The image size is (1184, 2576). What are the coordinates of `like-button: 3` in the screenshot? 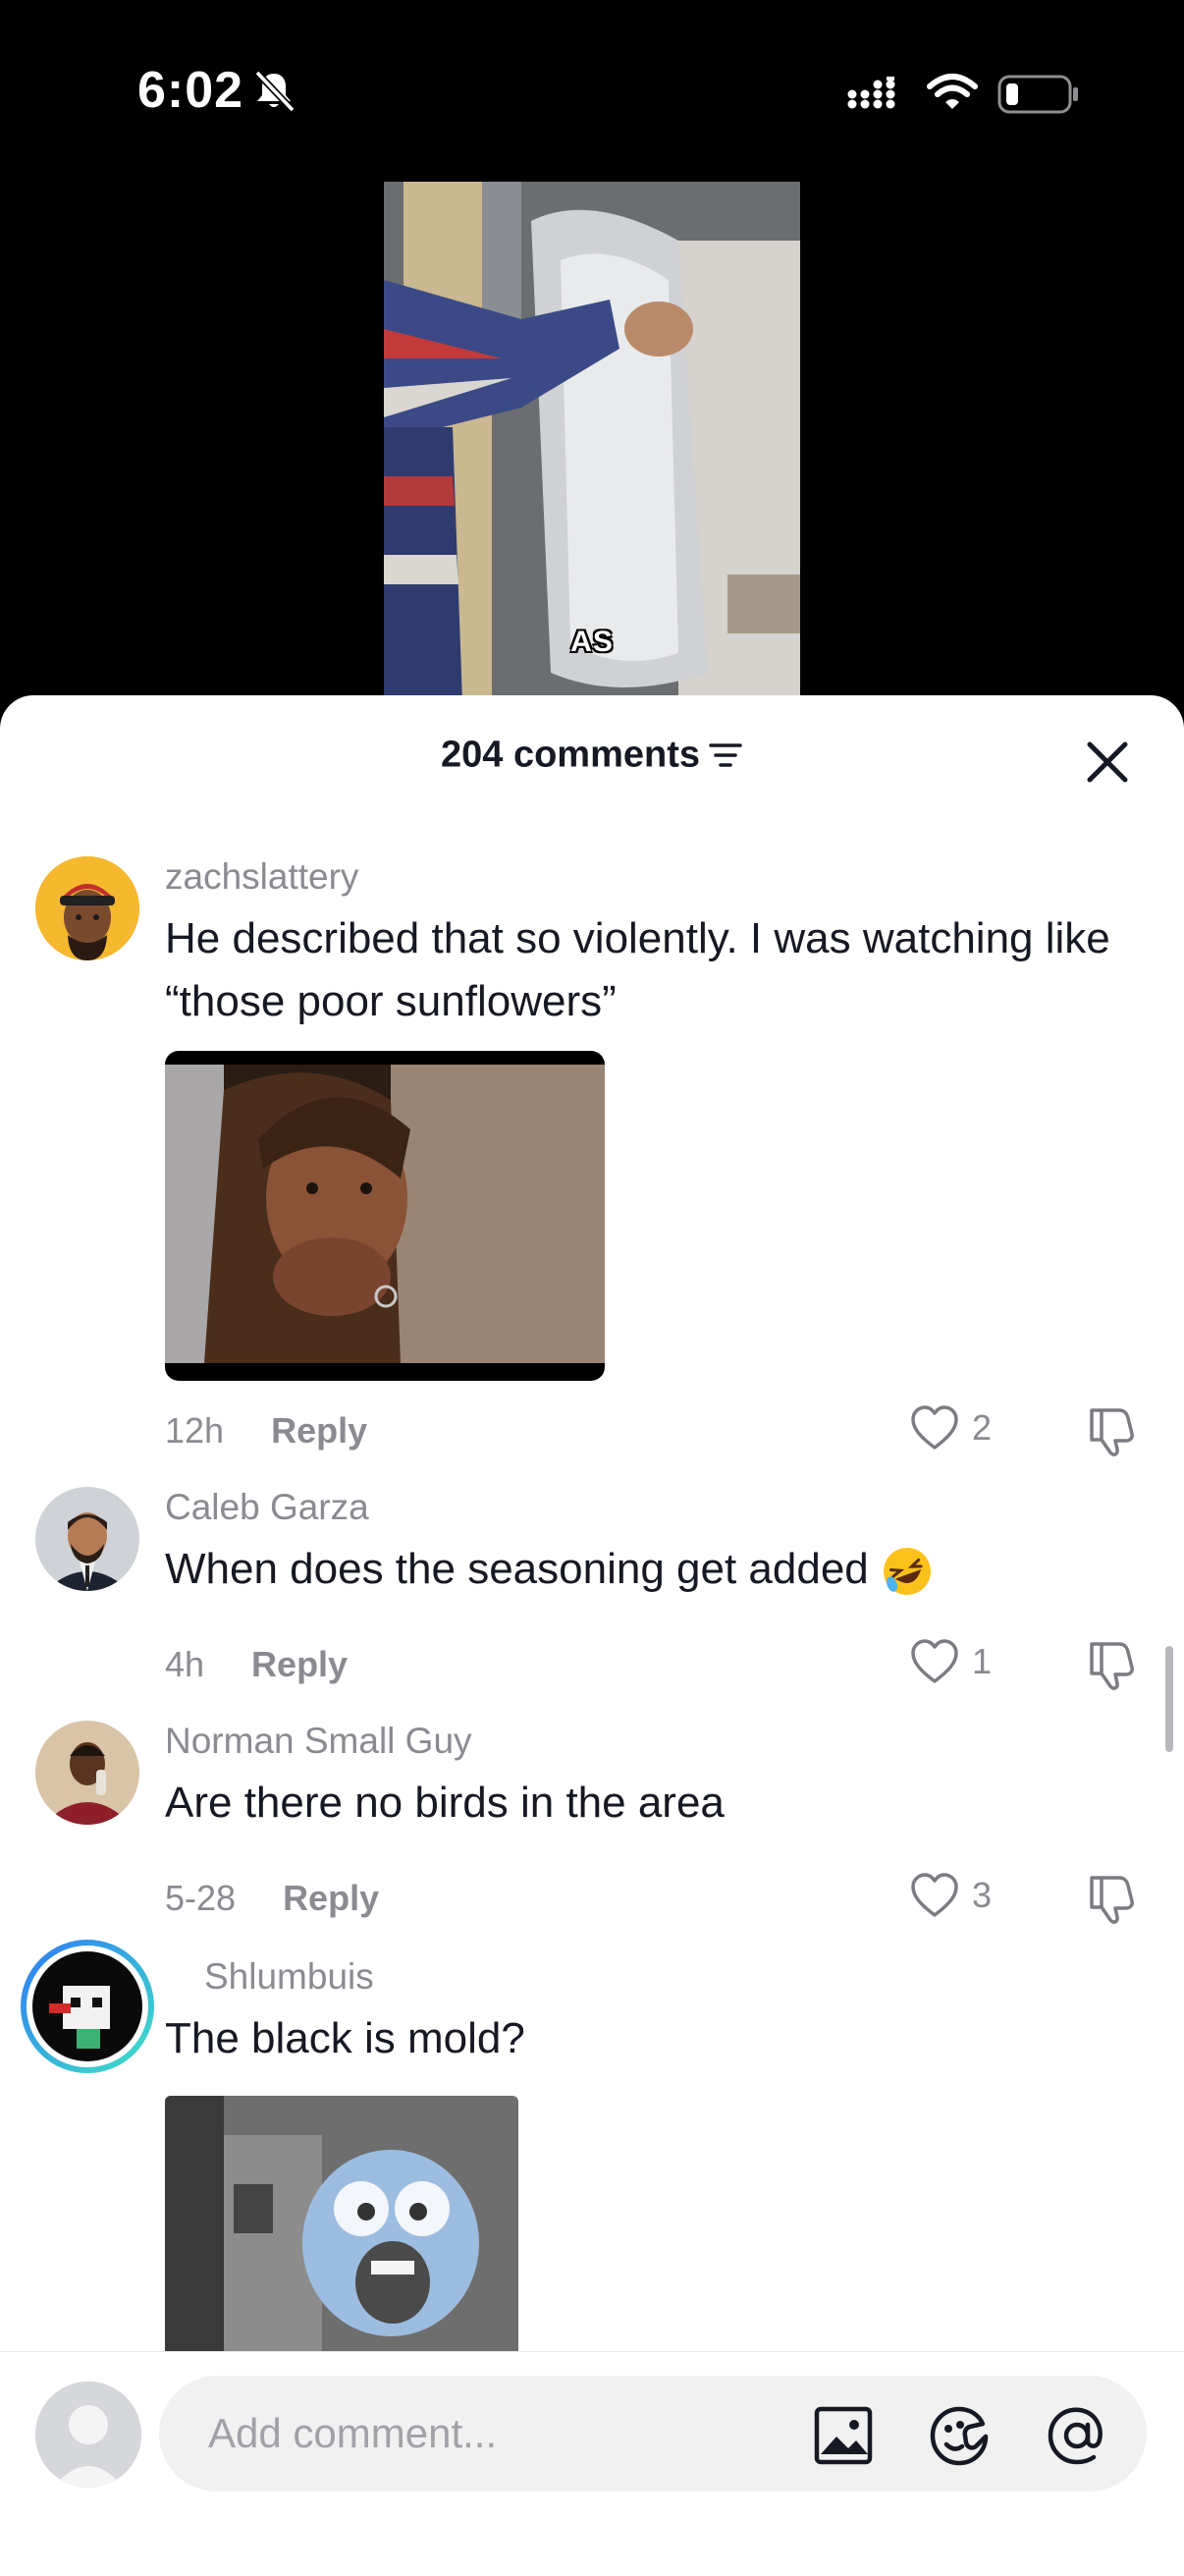 It's located at (950, 1895).